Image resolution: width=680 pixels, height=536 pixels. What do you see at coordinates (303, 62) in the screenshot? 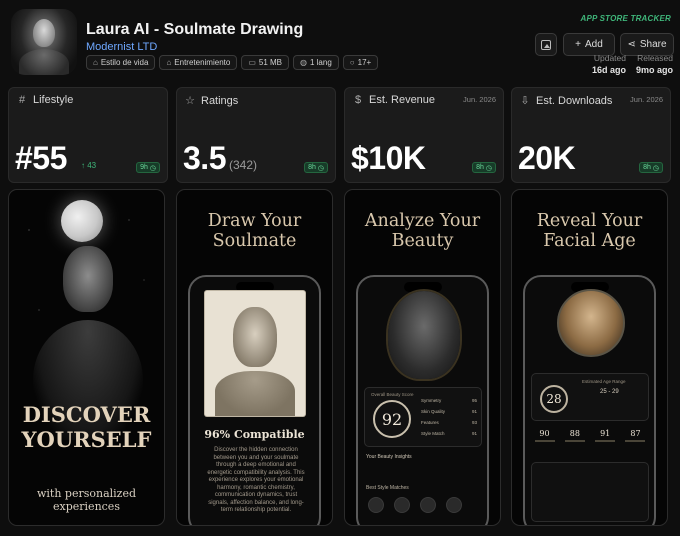
I see `globe-icon: ◍` at bounding box center [303, 62].